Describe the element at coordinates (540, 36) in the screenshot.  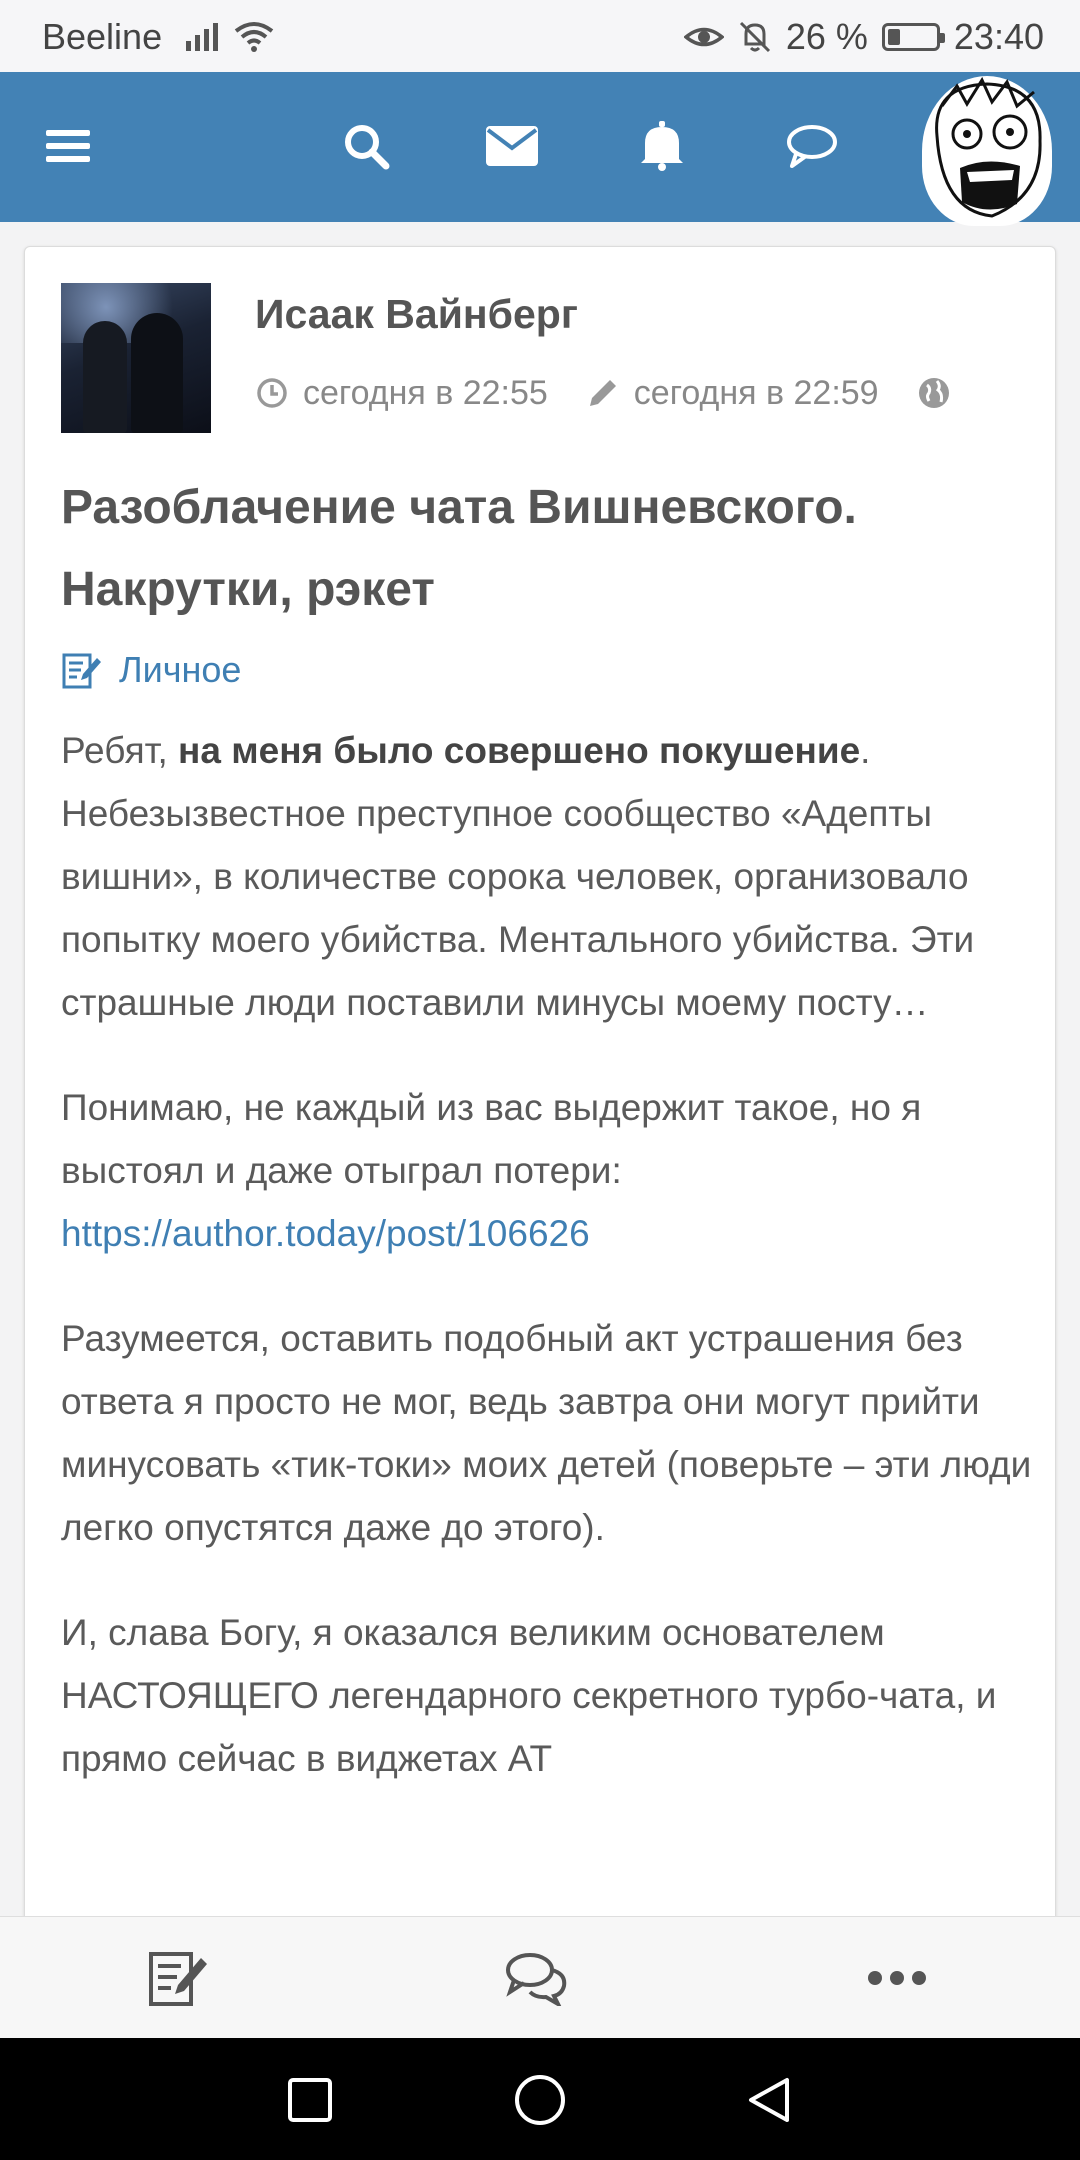
I see `status-bar: Beeline 26 % 23:40` at that location.